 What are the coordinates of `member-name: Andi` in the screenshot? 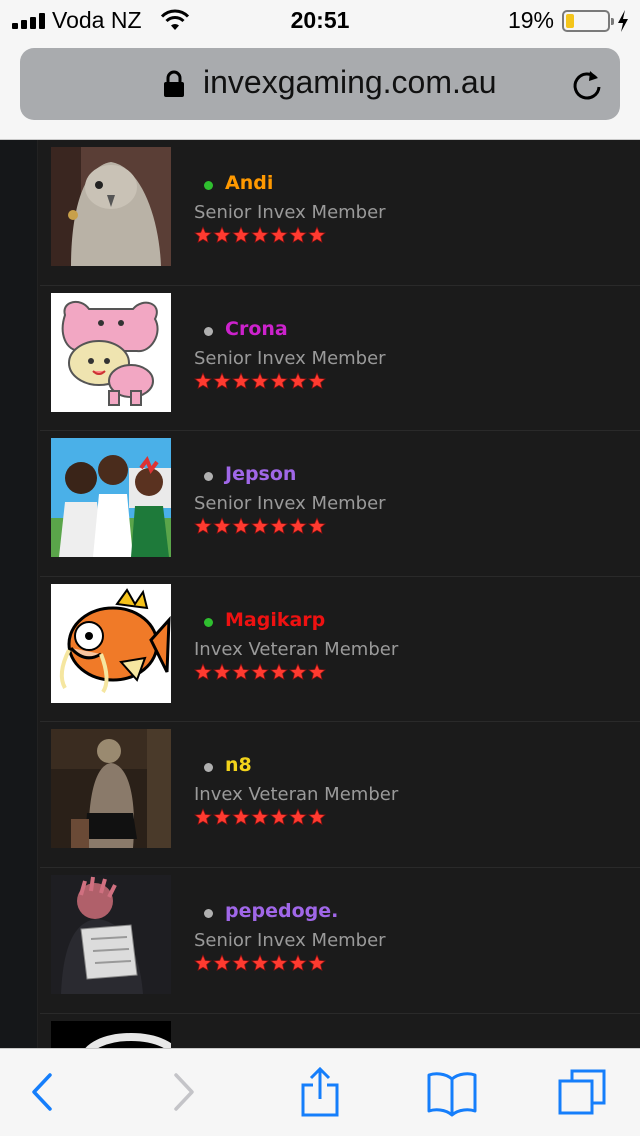 It's located at (249, 183).